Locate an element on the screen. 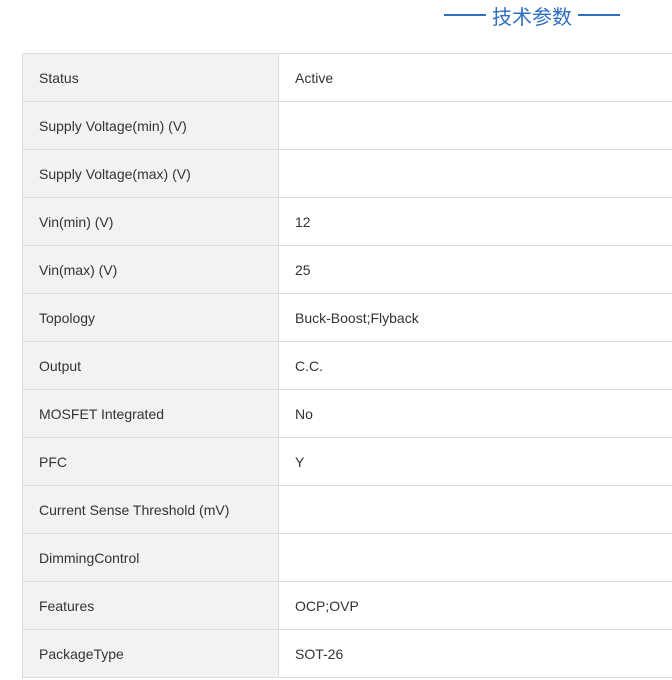 The height and width of the screenshot is (680, 672). spec-value: Y is located at coordinates (475, 461).